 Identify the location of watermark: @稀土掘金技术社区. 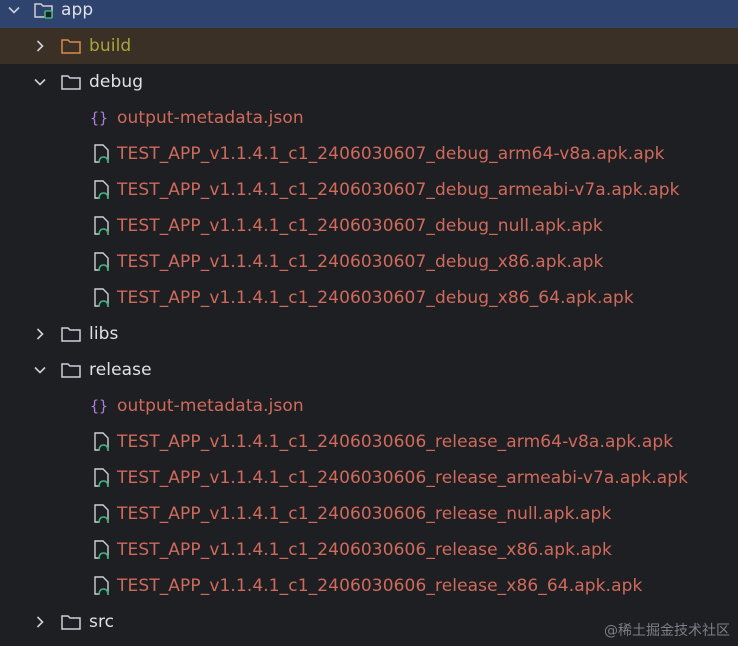
(667, 631).